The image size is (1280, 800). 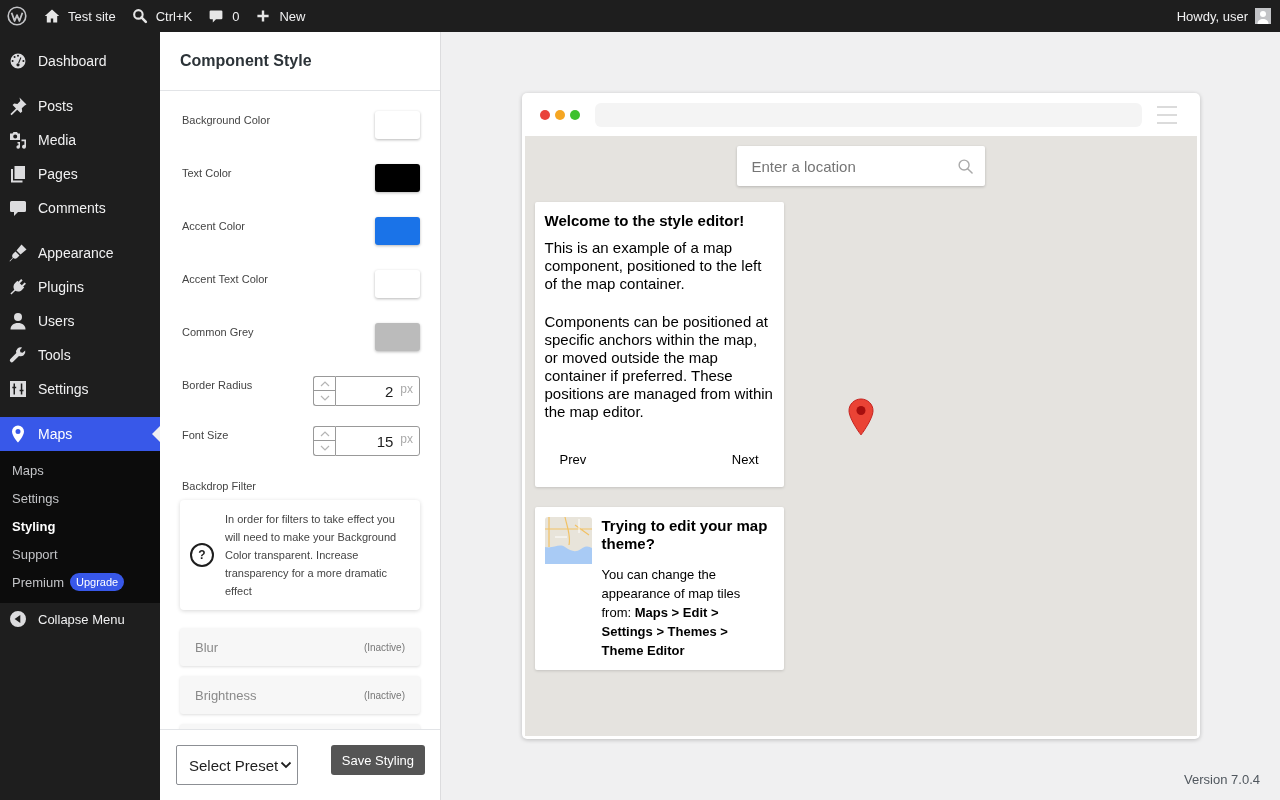 I want to click on search-button: Ctrl+K, so click(x=162, y=16).